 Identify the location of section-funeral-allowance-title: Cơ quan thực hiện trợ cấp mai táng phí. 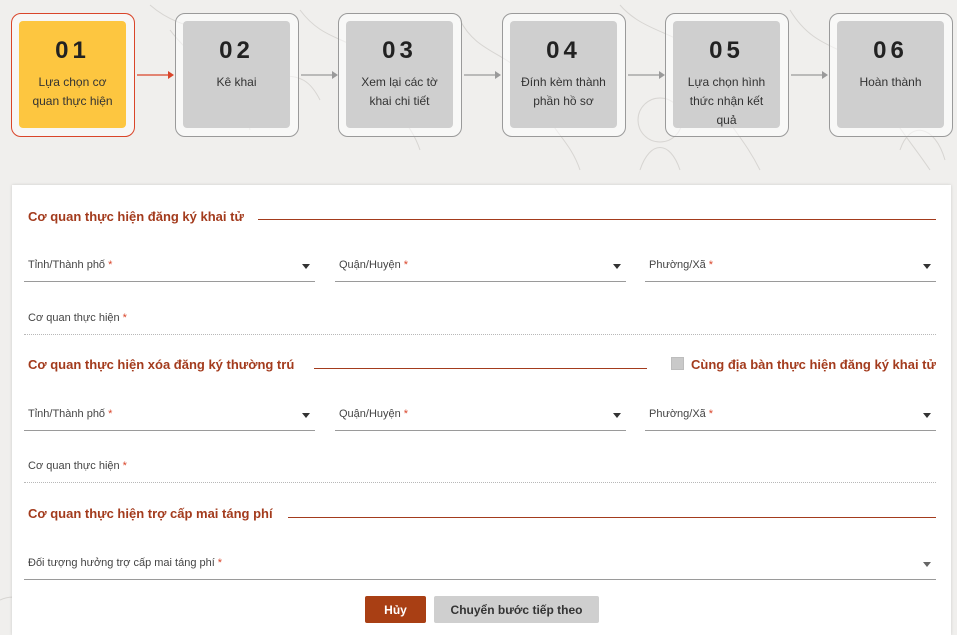
(150, 513).